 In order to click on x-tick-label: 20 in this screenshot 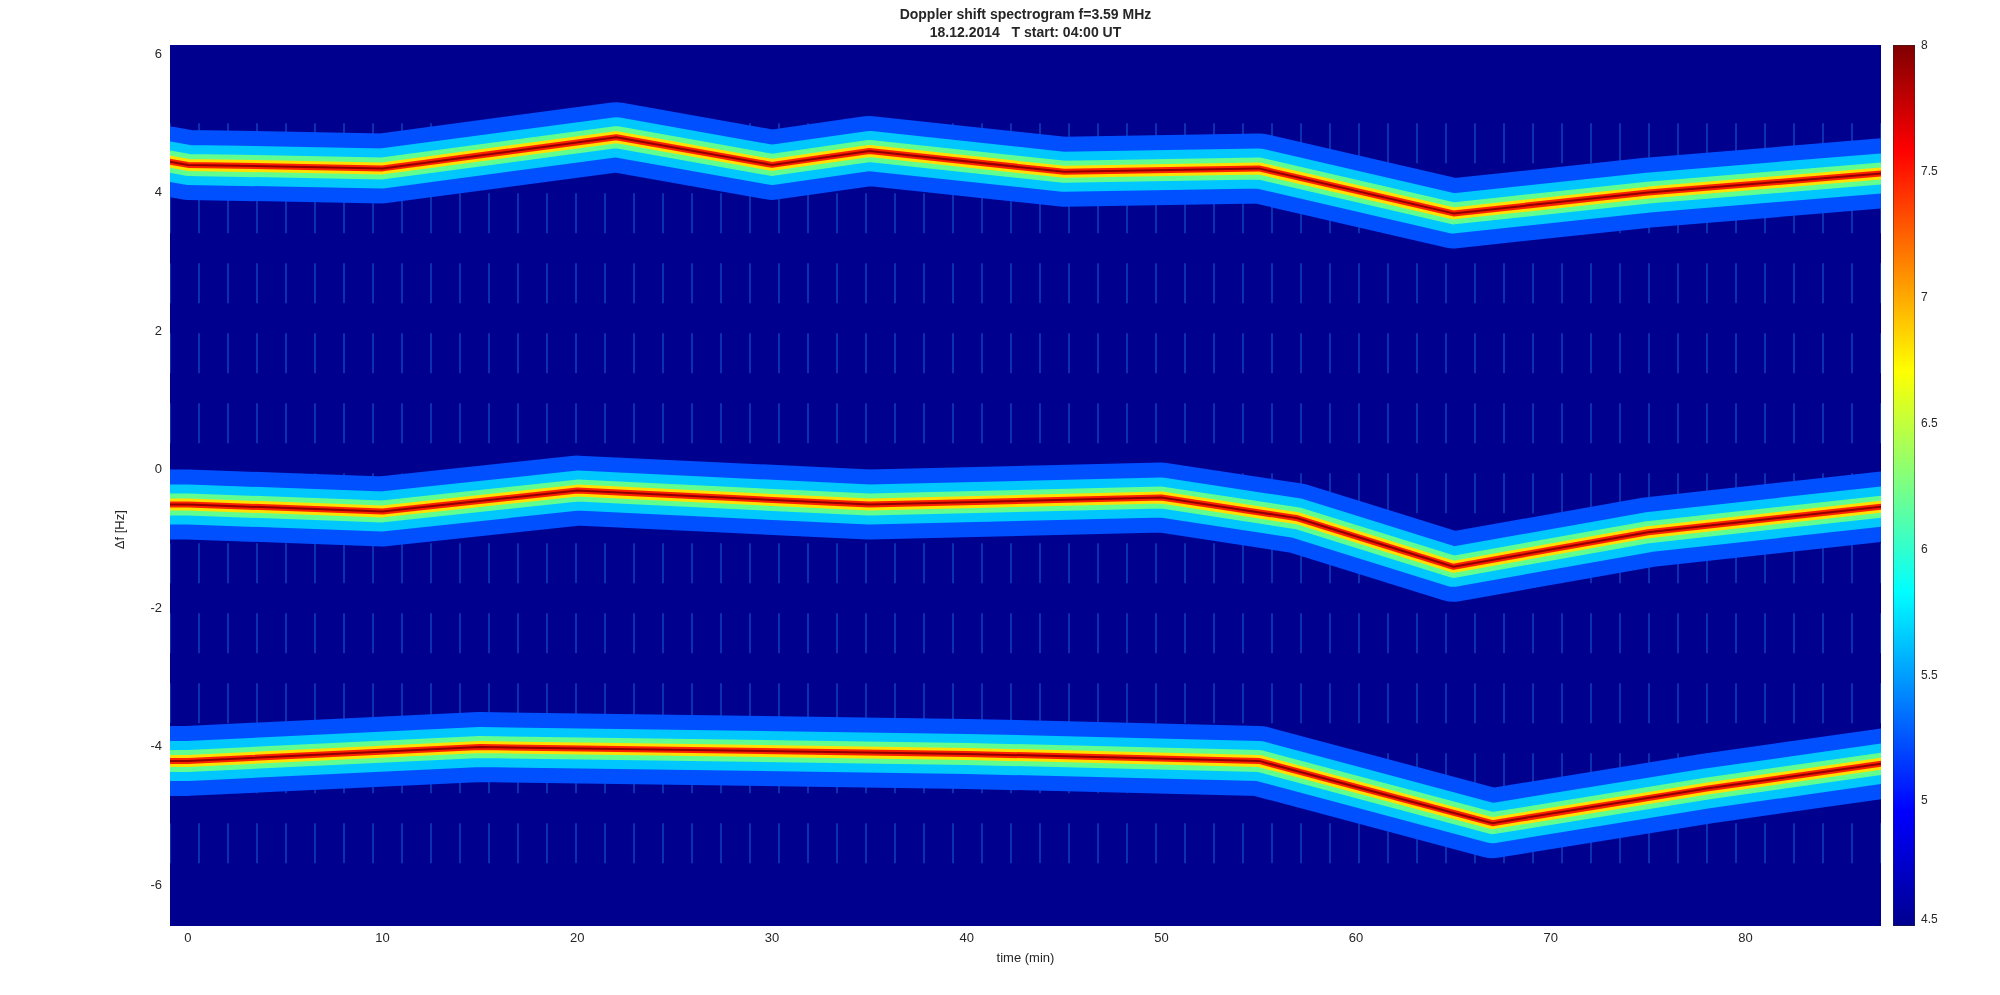, I will do `click(577, 938)`.